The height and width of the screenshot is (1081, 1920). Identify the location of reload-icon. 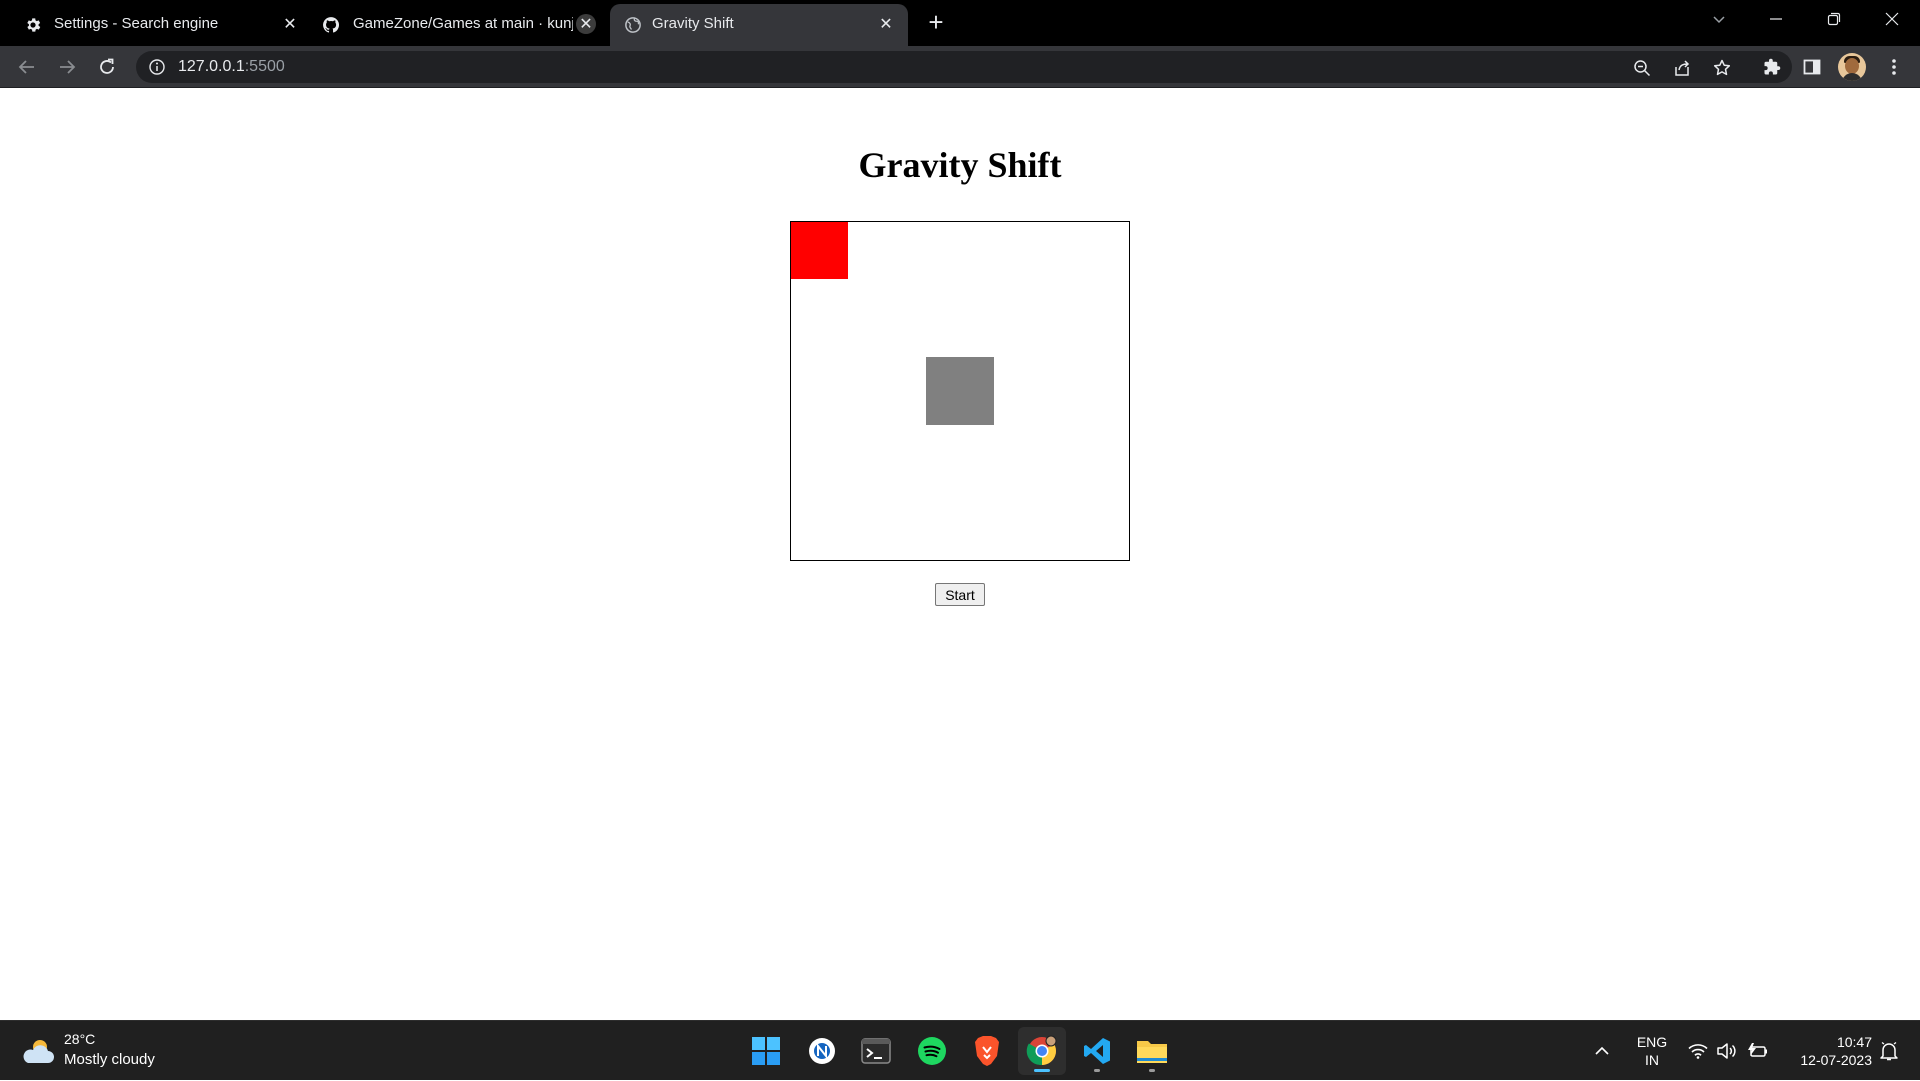
(107, 66).